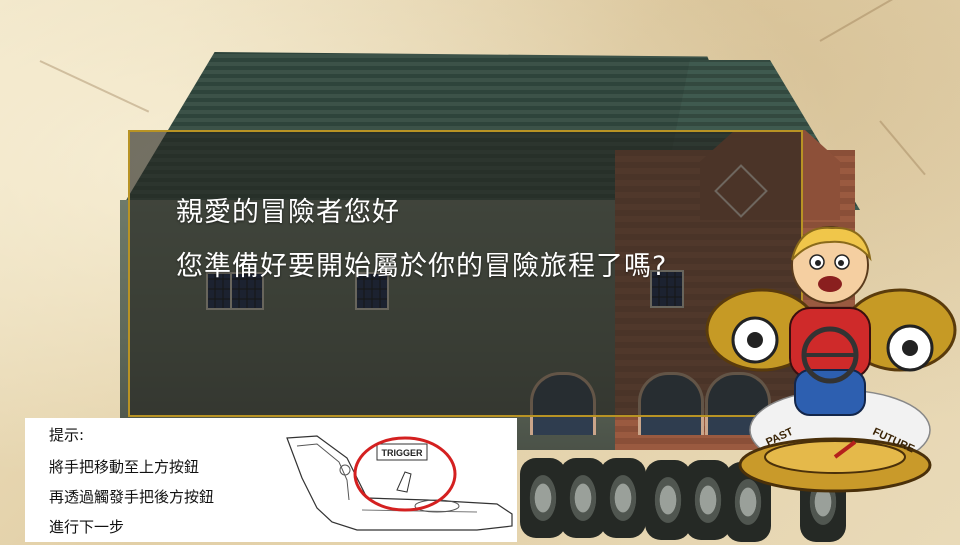 The image size is (960, 545). I want to click on hint-step-1: 將手把移動至上方按鈕, so click(124, 467).